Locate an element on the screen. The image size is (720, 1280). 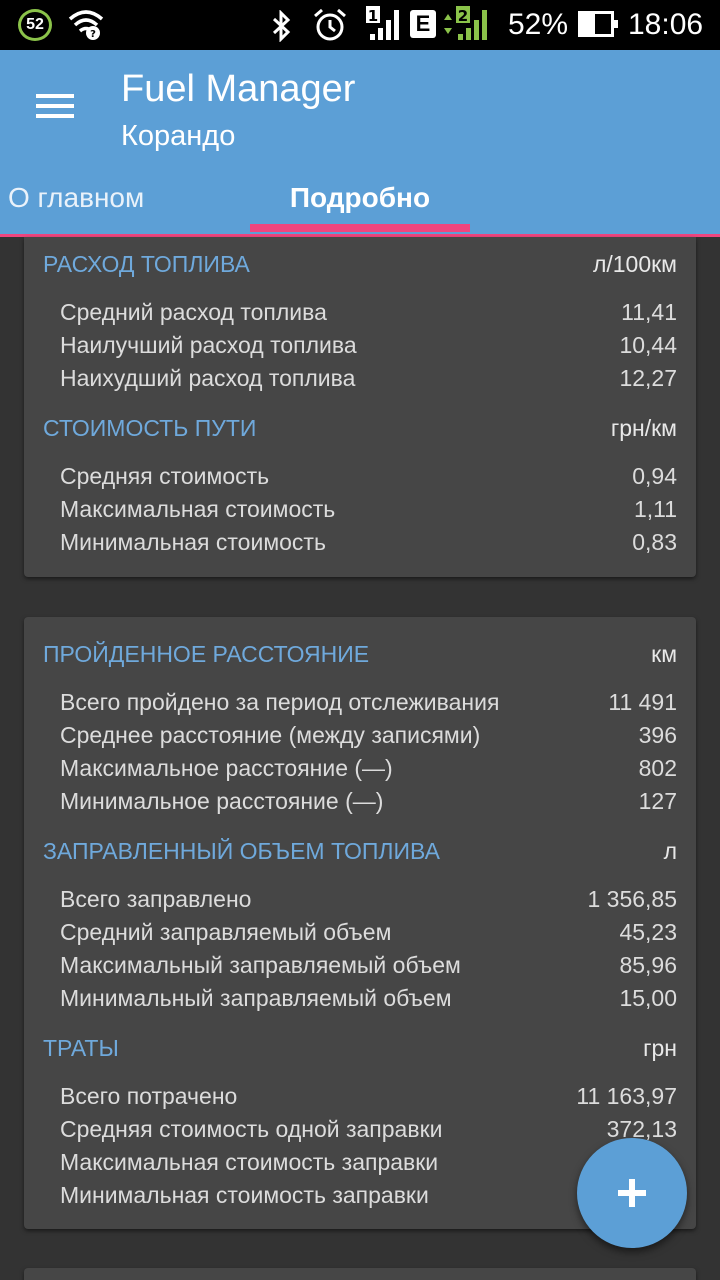
stat-value: 12,27 is located at coordinates (648, 378).